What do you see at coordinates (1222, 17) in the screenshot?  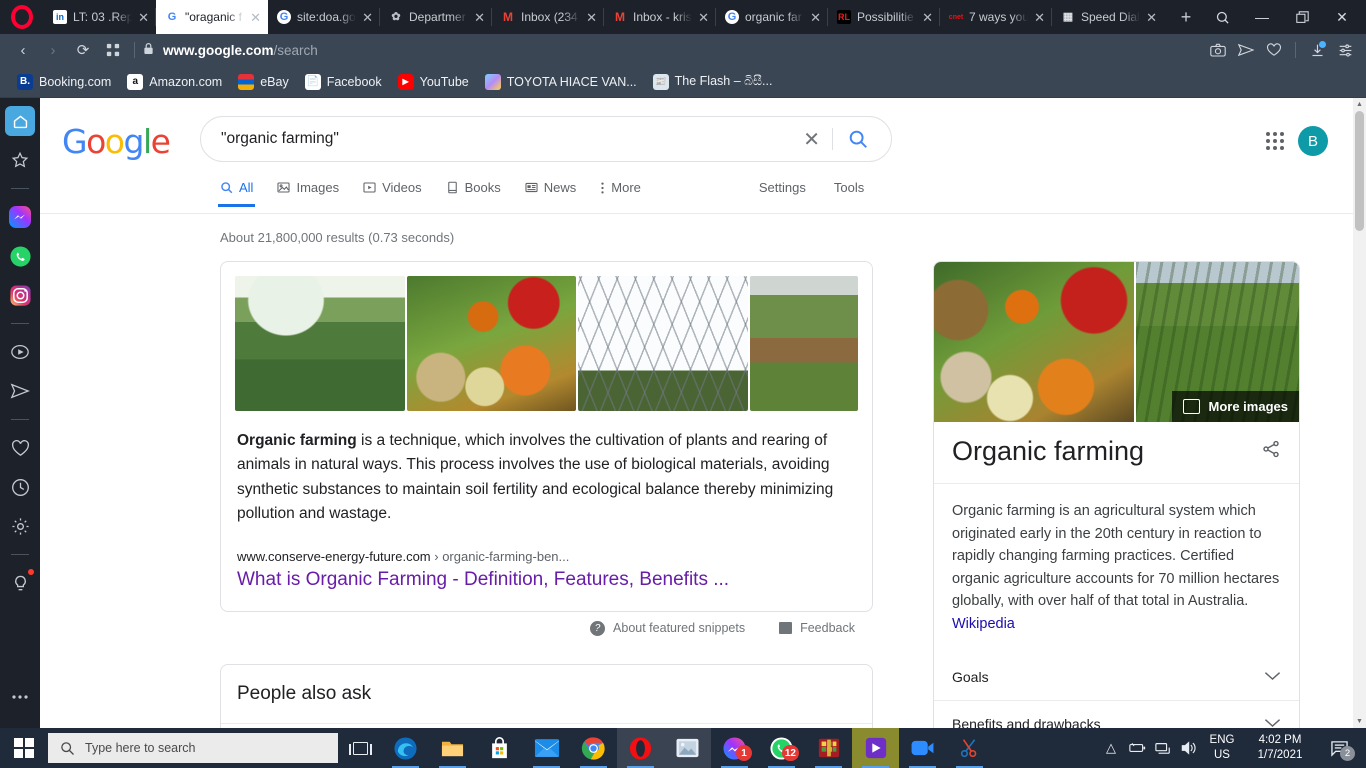 I see `tab-search-icon` at bounding box center [1222, 17].